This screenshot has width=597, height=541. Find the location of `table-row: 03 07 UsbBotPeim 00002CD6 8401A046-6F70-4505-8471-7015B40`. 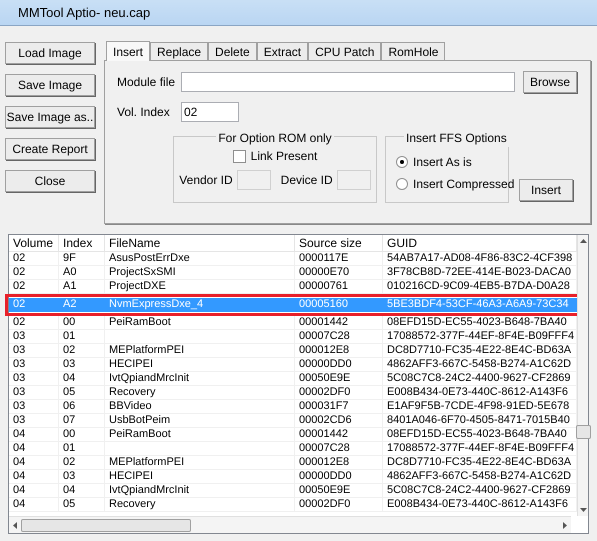

table-row: 03 07 UsbBotPeim 00002CD6 8401A046-6F70-4505-8471-7015B40 is located at coordinates (293, 421).